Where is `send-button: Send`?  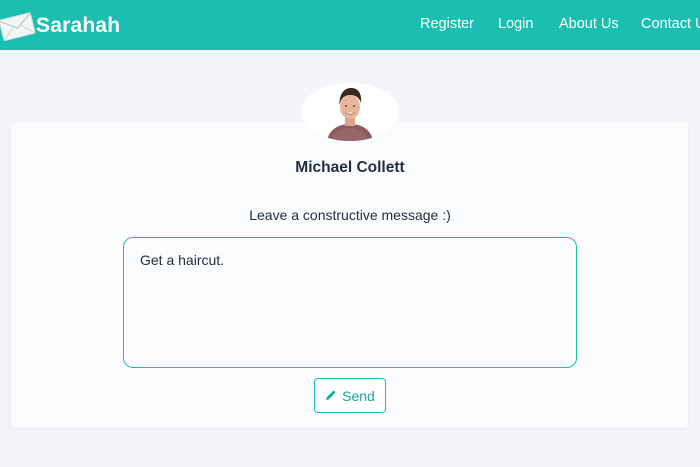 send-button: Send is located at coordinates (350, 395).